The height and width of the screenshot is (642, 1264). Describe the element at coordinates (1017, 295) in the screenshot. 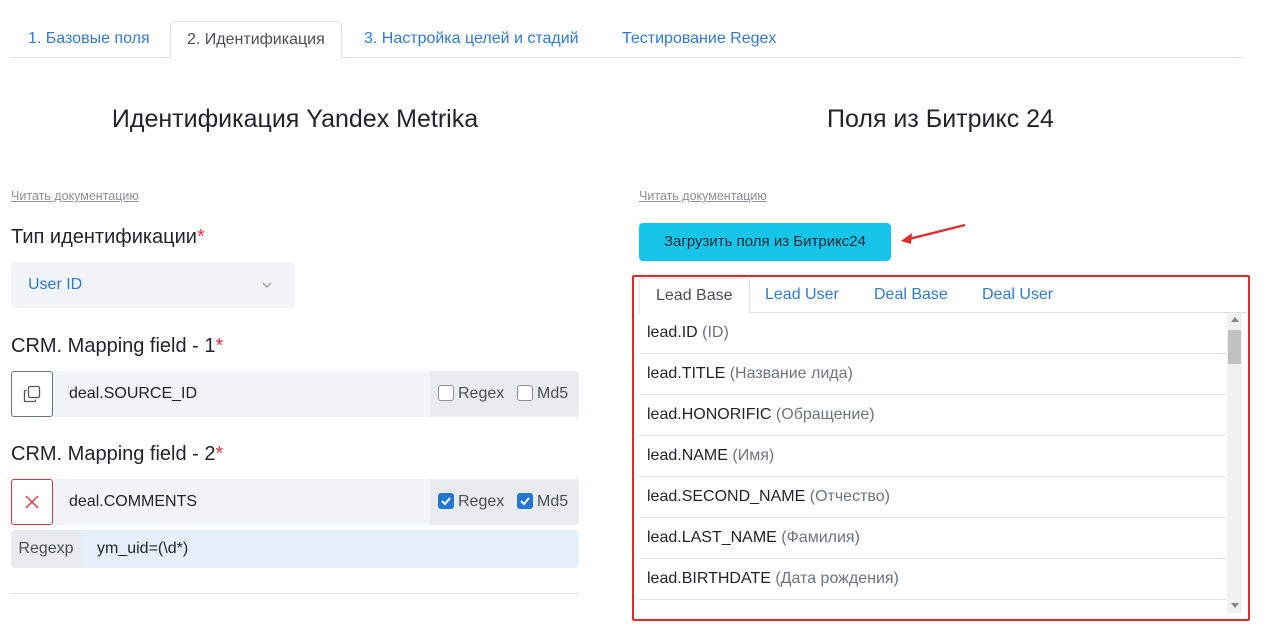

I see `tab-deal-user: Deal User` at that location.